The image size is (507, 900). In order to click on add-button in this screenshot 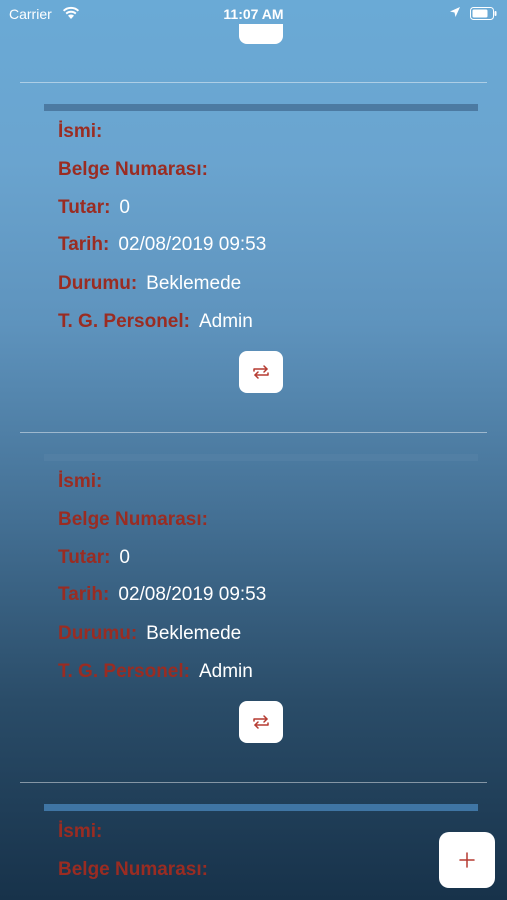, I will do `click(467, 860)`.